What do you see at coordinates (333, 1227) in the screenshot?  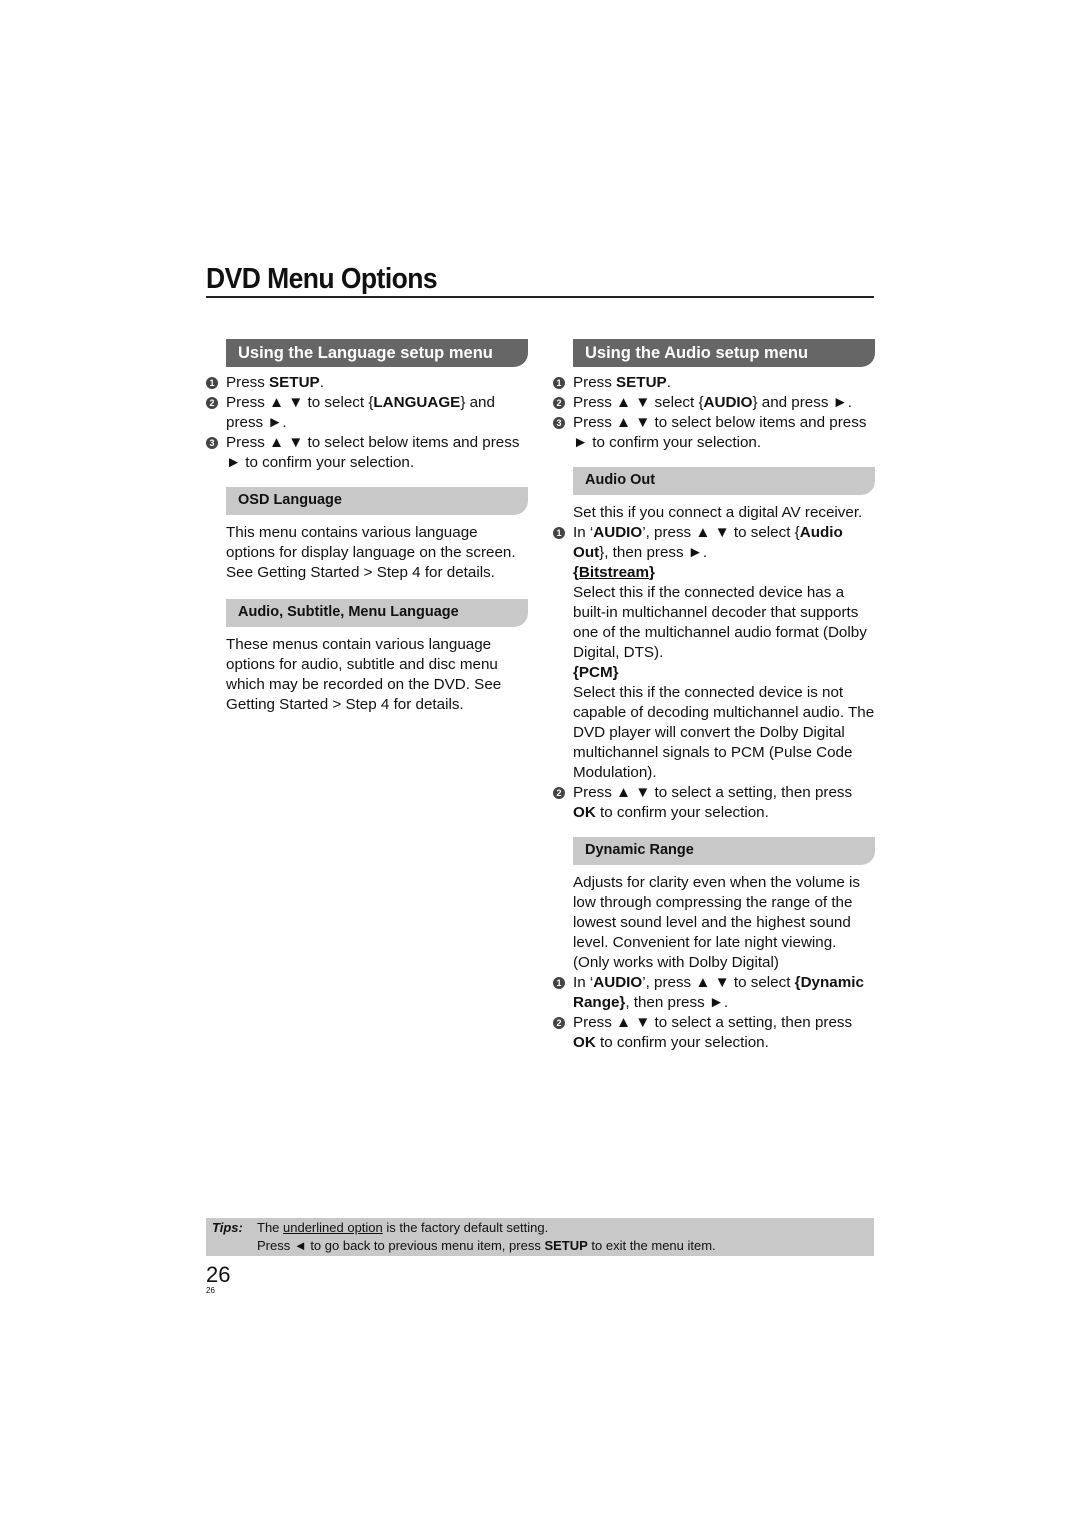 I see `underlined-term: underlined option` at bounding box center [333, 1227].